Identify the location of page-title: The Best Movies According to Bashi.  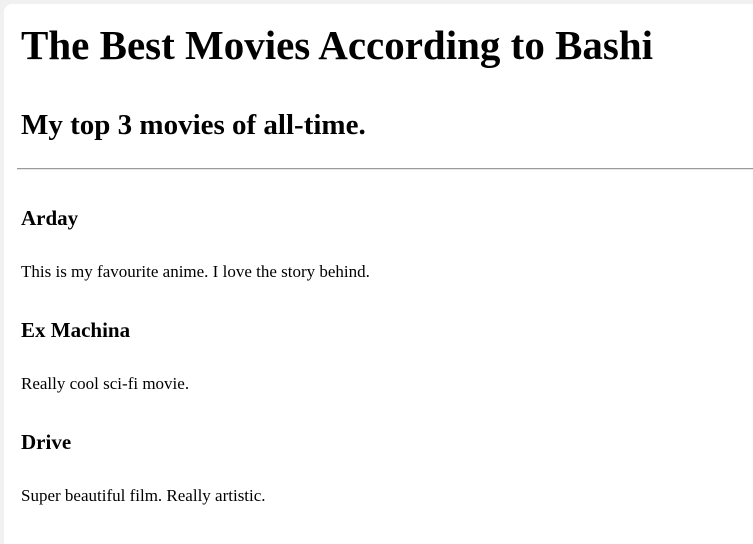
(337, 45).